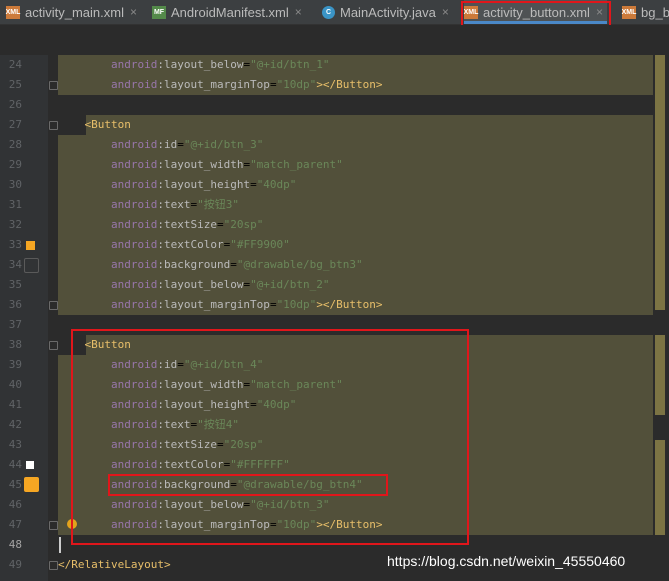  Describe the element at coordinates (236, 264) in the screenshot. I see `code-text: android:background="@drawable/bg_btn3"` at that location.